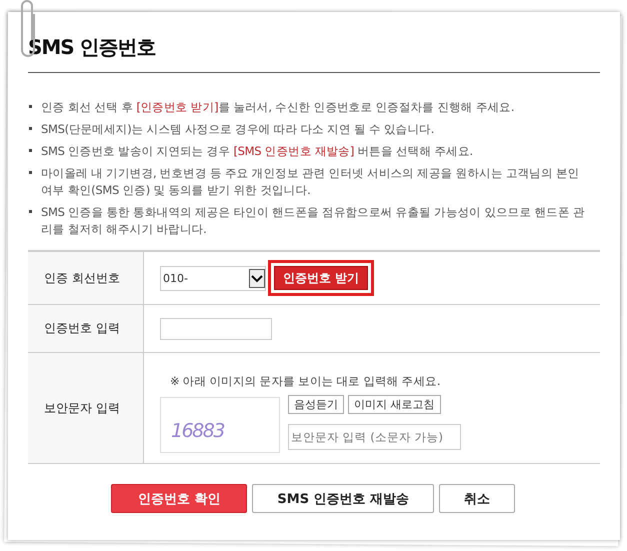 Image resolution: width=627 pixels, height=551 pixels. Describe the element at coordinates (179, 498) in the screenshot. I see `action-button: 인증번호 확인` at that location.